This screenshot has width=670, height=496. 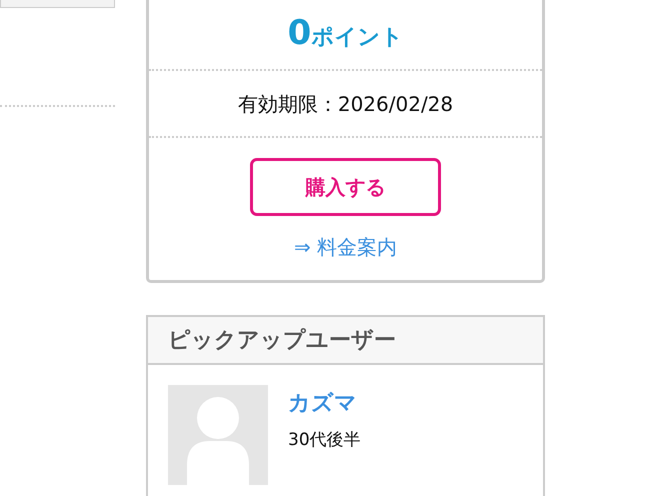 What do you see at coordinates (300, 33) in the screenshot?
I see `points-value: 0` at bounding box center [300, 33].